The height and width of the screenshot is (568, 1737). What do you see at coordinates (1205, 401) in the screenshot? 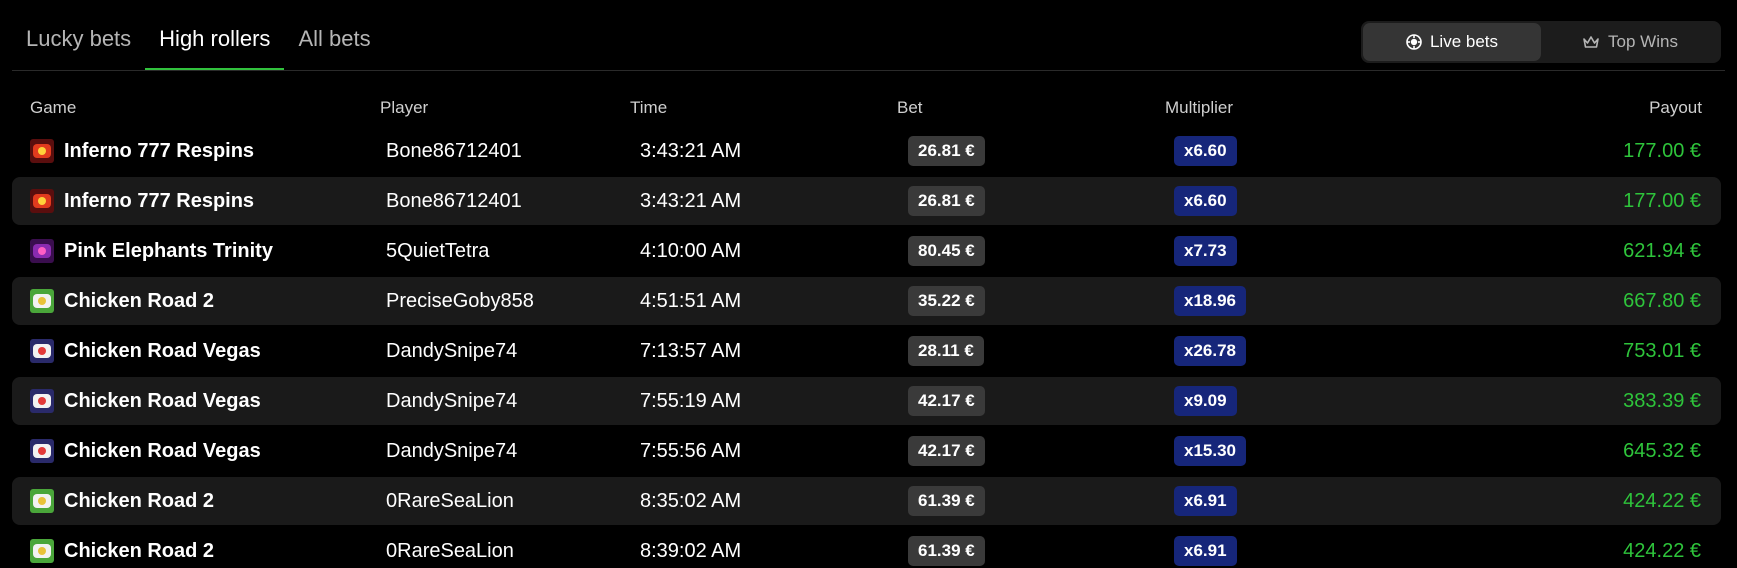
I see `multiplier-badge: x9.09` at bounding box center [1205, 401].